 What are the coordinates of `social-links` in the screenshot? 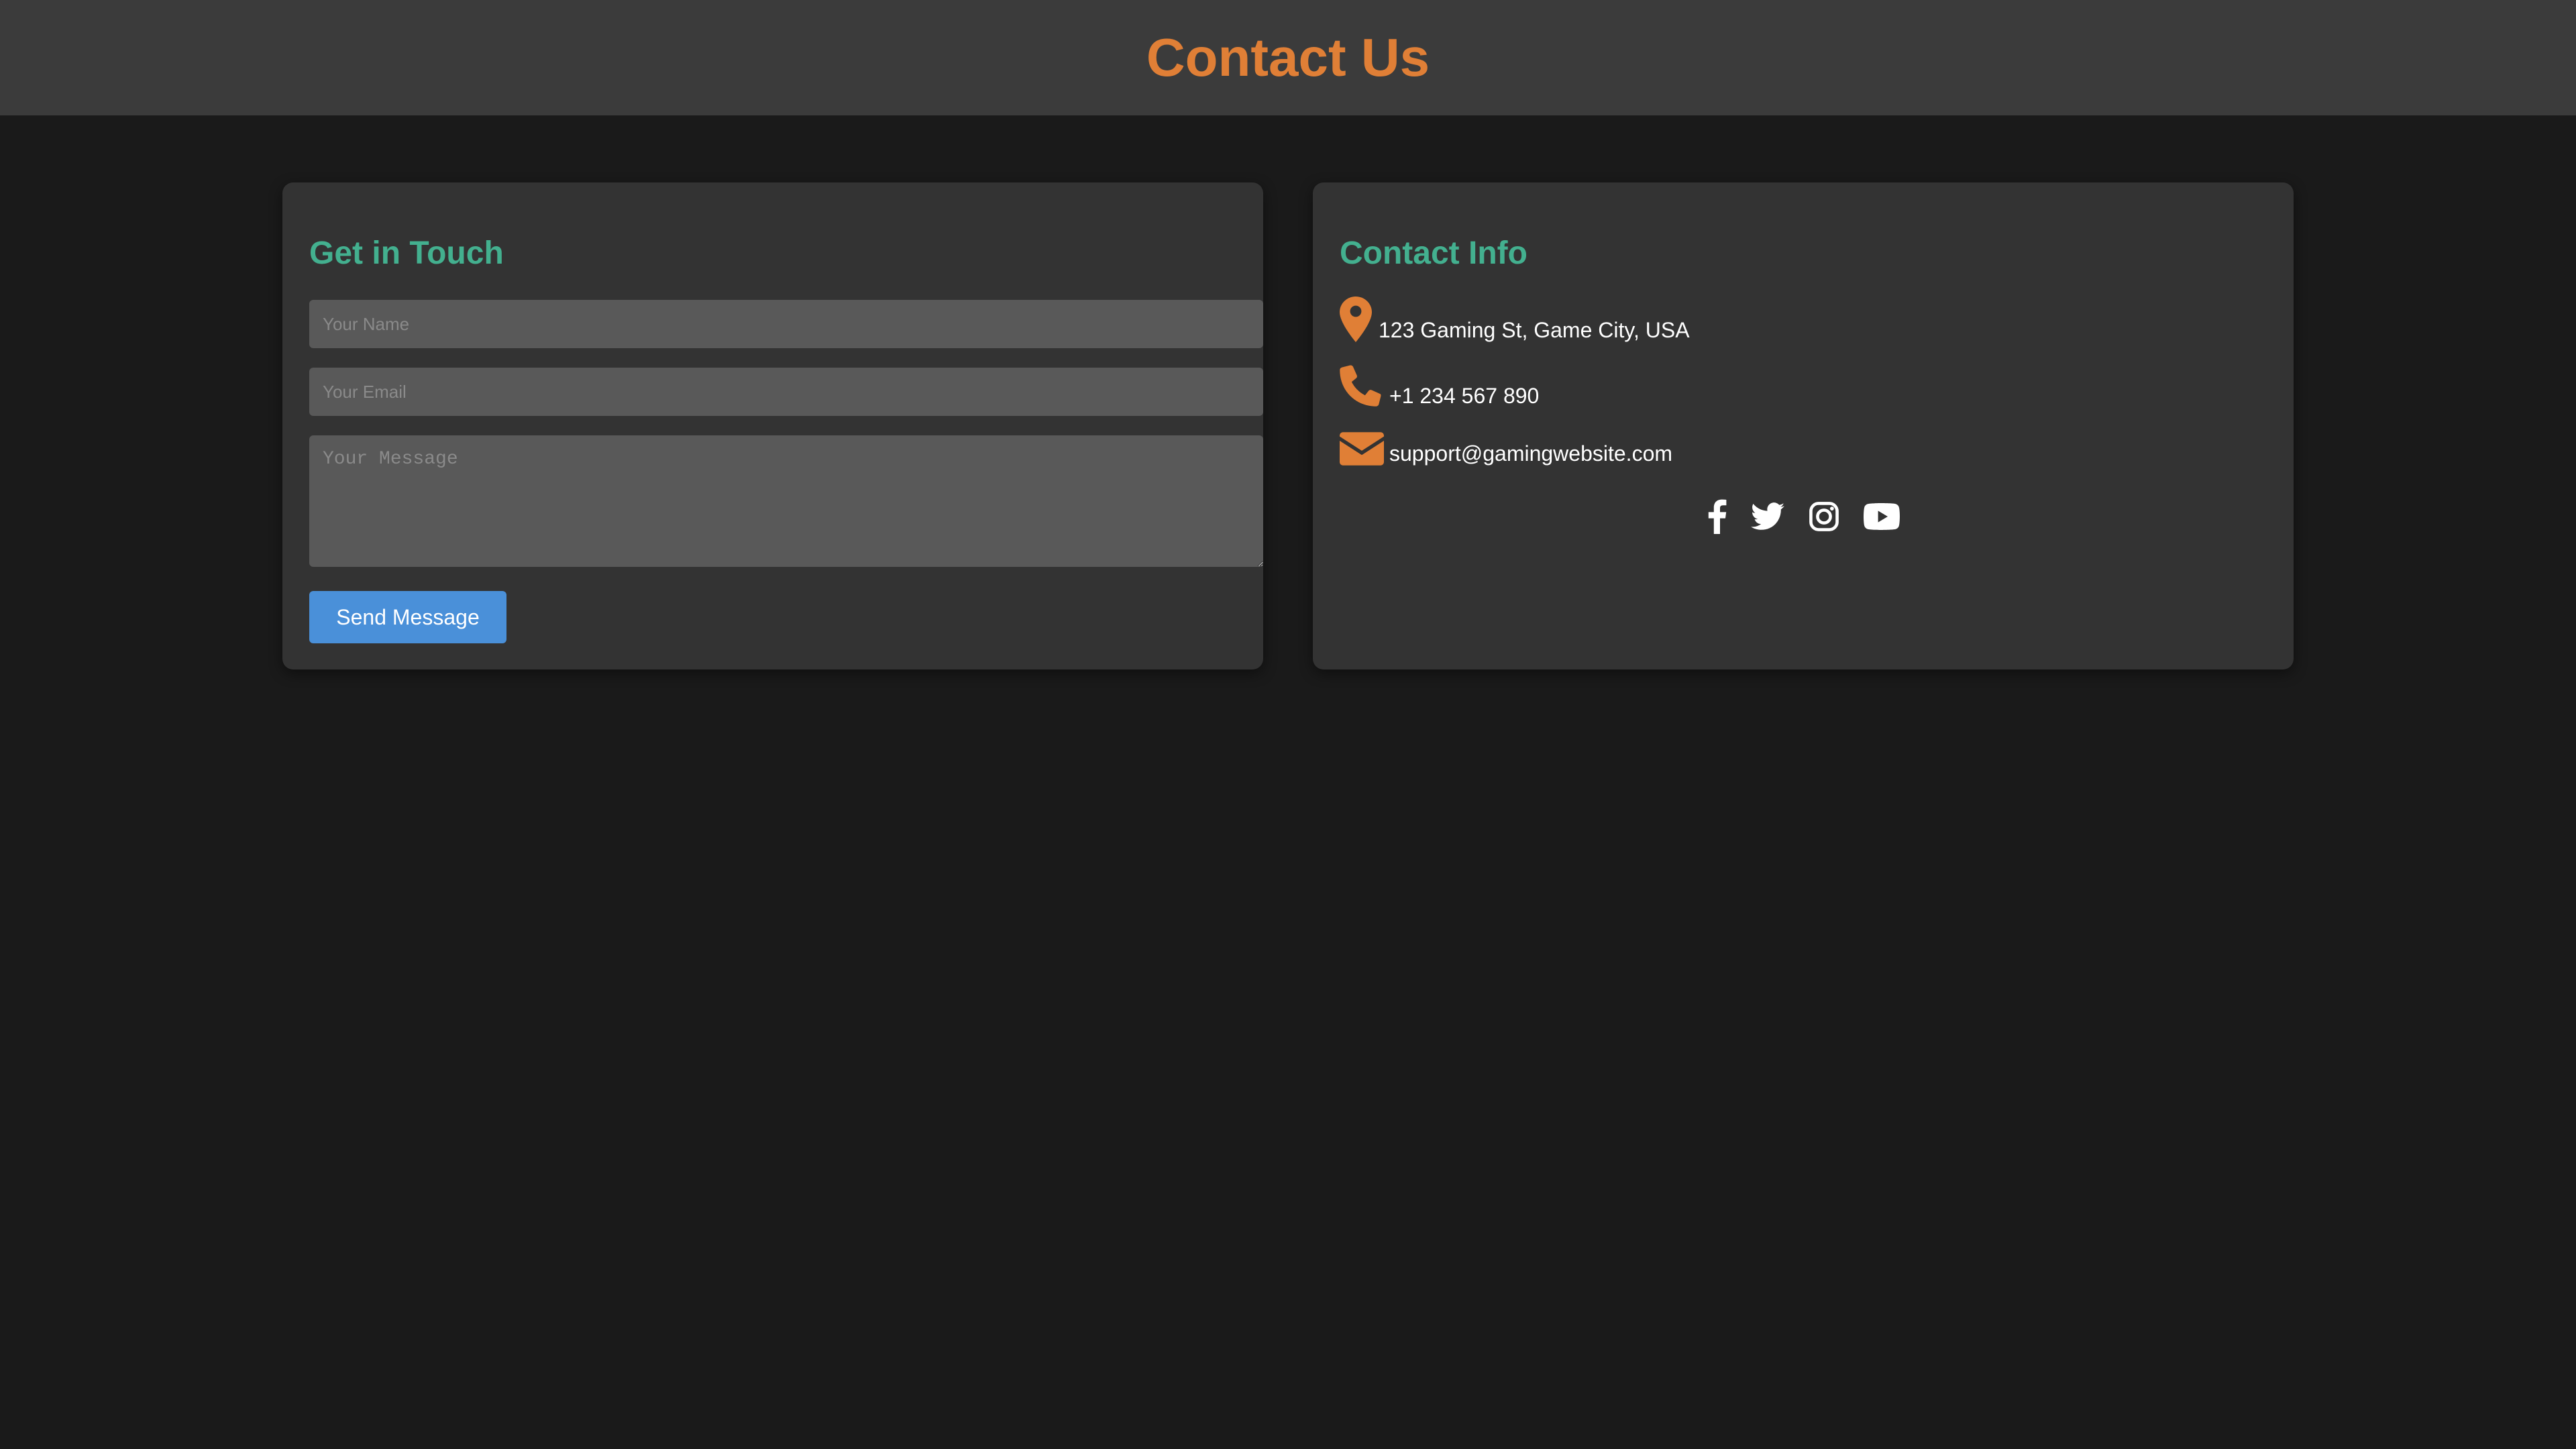 It's located at (1803, 516).